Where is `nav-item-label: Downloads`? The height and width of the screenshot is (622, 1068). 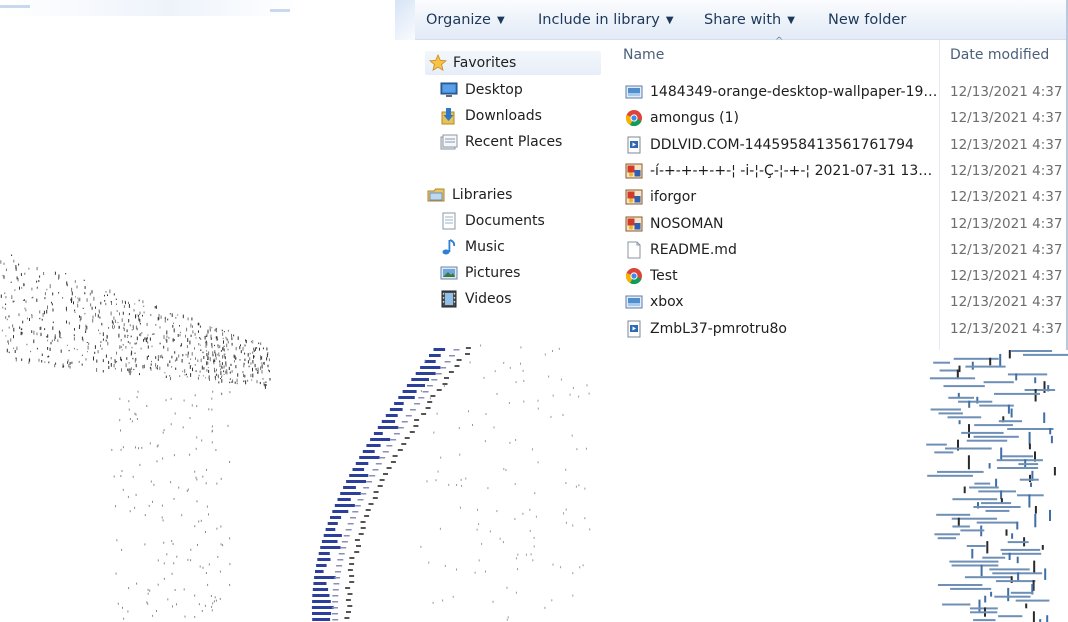
nav-item-label: Downloads is located at coordinates (503, 116).